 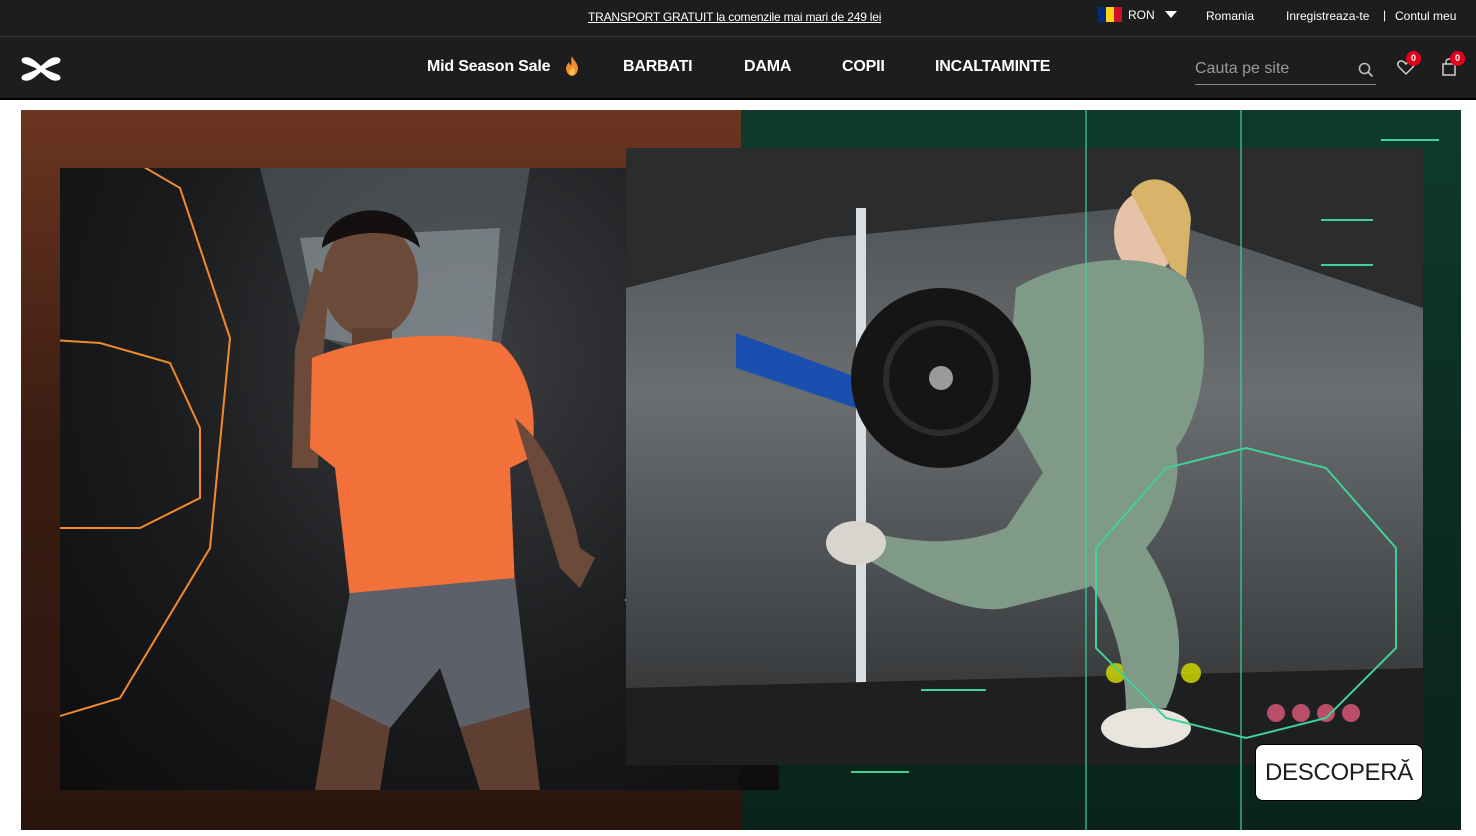 I want to click on discover-button: DESCOPERĂ, so click(x=1339, y=772).